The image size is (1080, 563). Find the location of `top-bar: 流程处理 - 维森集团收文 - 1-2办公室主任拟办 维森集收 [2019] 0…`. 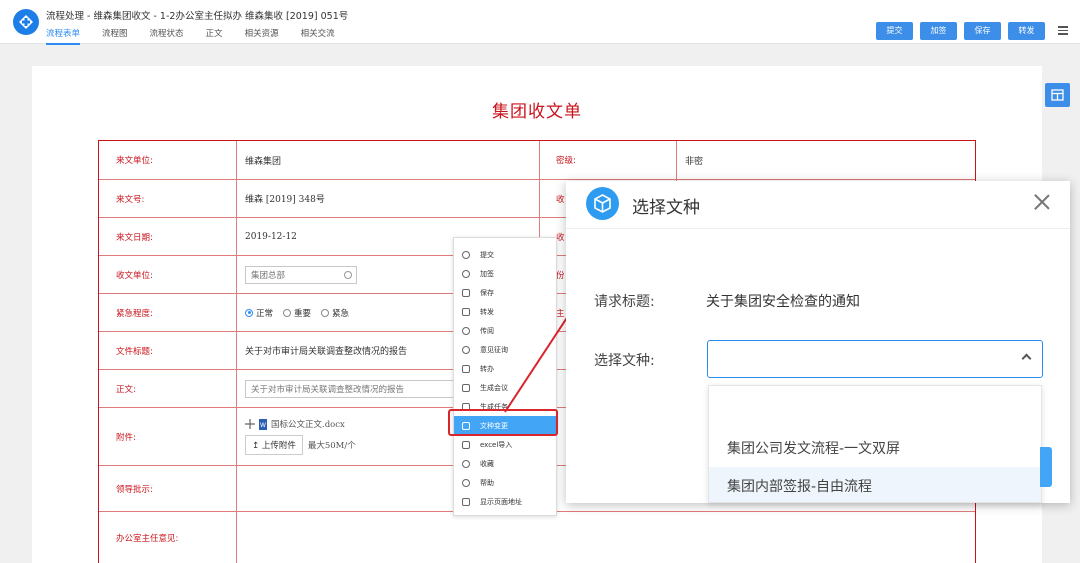

top-bar: 流程处理 - 维森集团收文 - 1-2办公室主任拟办 维森集收 [2019] 0… is located at coordinates (540, 22).